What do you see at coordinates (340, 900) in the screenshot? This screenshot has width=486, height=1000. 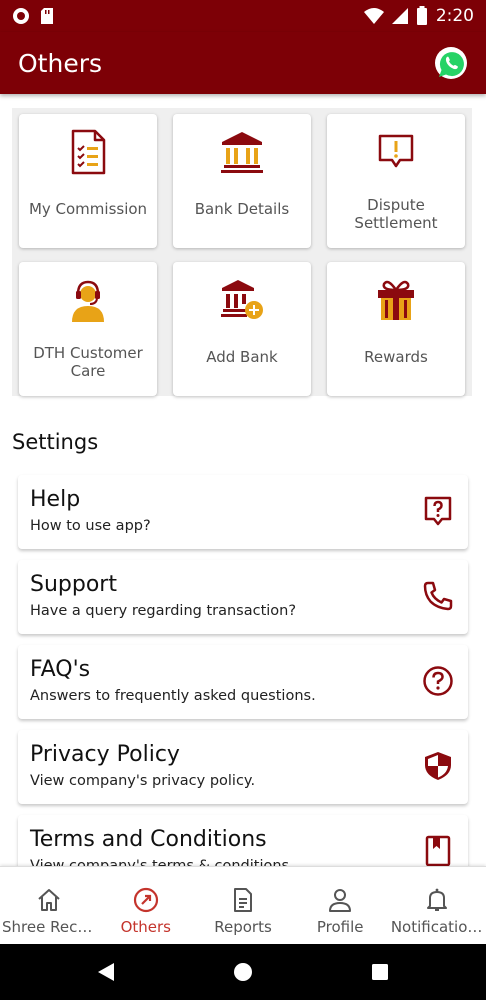 I see `person-icon` at bounding box center [340, 900].